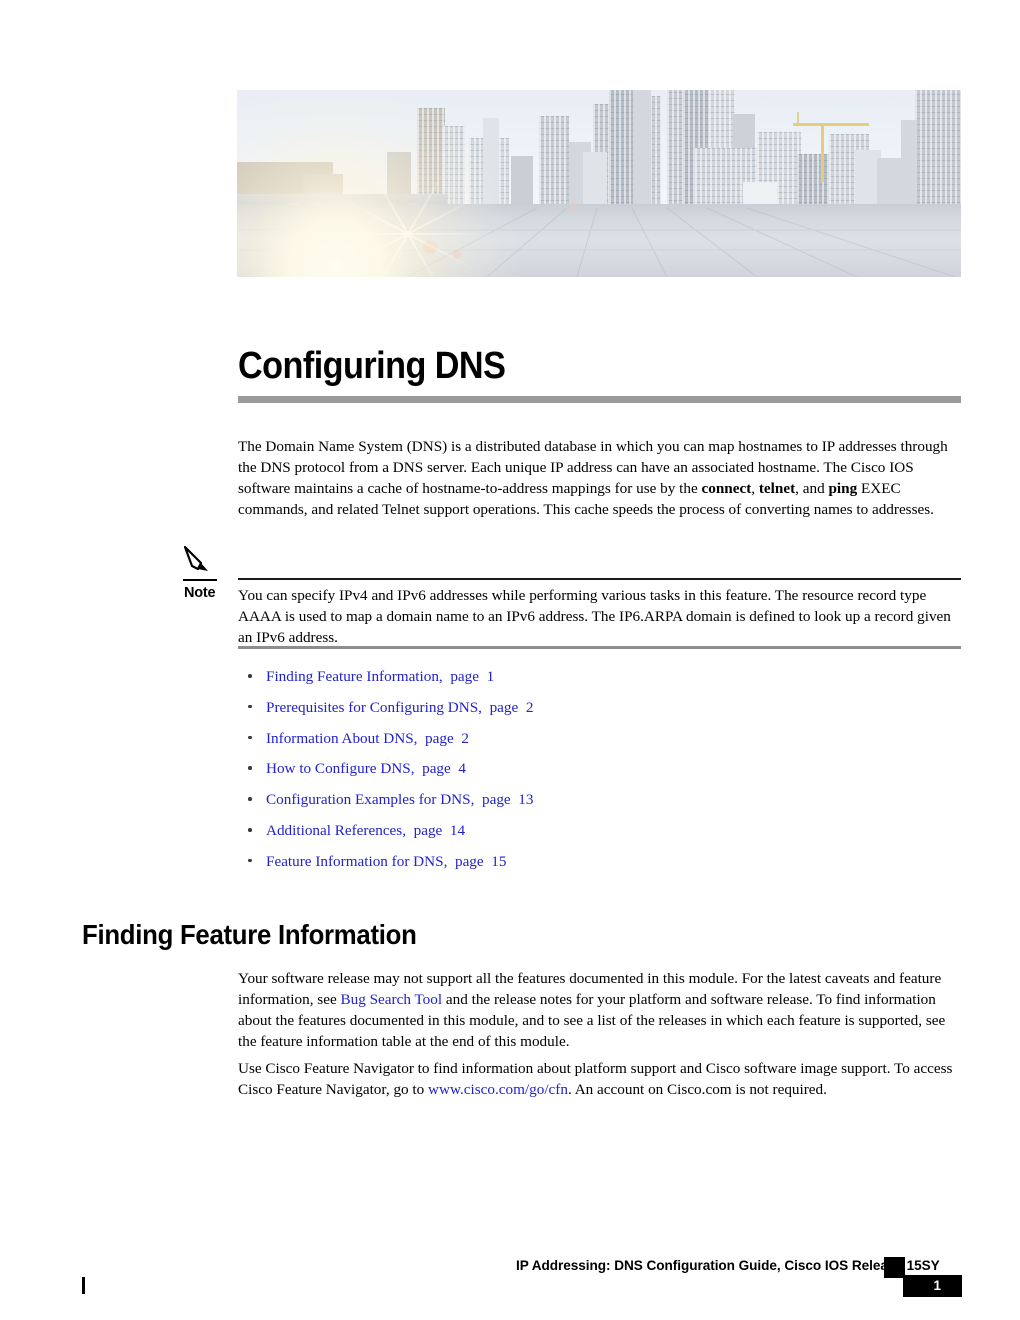  What do you see at coordinates (526, 800) in the screenshot?
I see `toc-page-number: 13` at bounding box center [526, 800].